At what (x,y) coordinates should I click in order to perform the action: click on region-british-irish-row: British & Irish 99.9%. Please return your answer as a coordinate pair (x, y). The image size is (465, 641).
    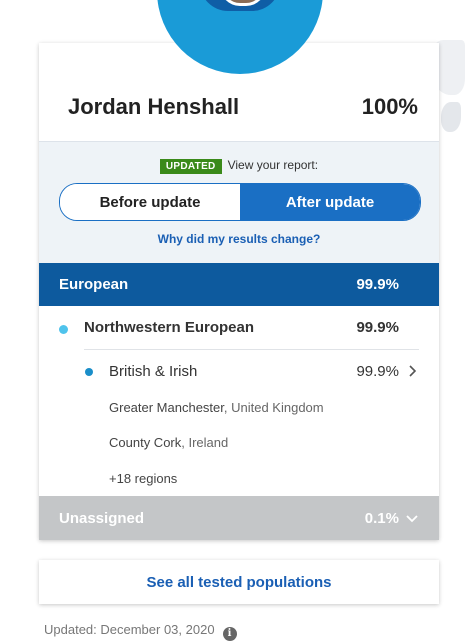
    Looking at the image, I should click on (239, 372).